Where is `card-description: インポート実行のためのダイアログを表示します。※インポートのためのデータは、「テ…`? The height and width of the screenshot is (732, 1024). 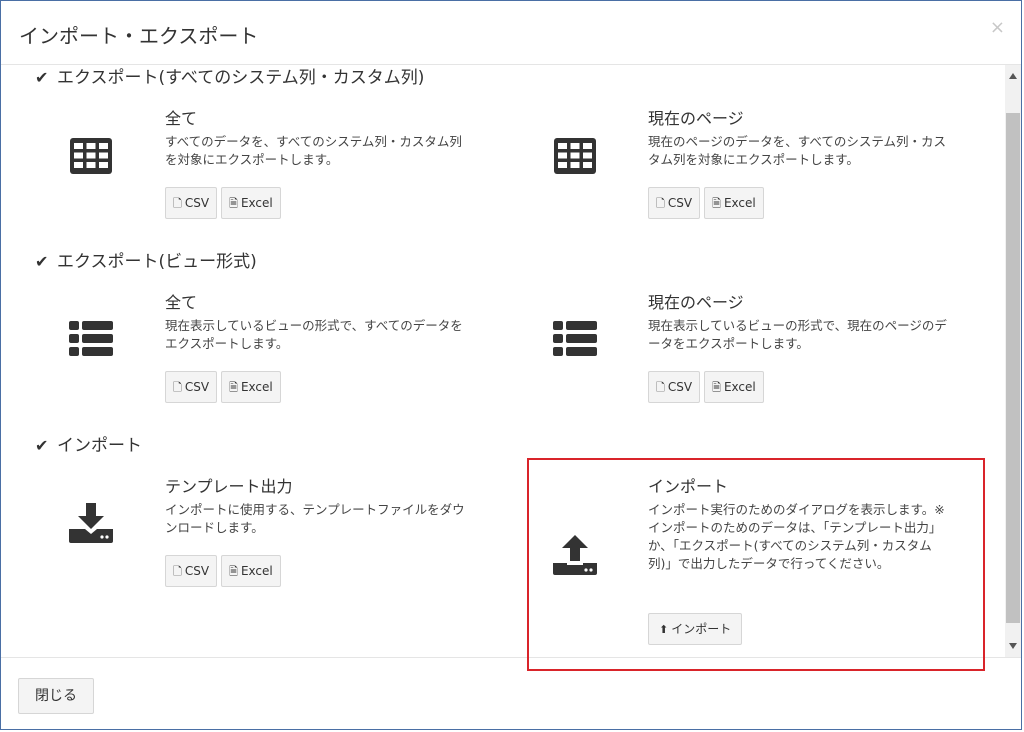 card-description: インポート実行のためのダイアログを表示します。※インポートのためのデータは、「テ… is located at coordinates (796, 536).